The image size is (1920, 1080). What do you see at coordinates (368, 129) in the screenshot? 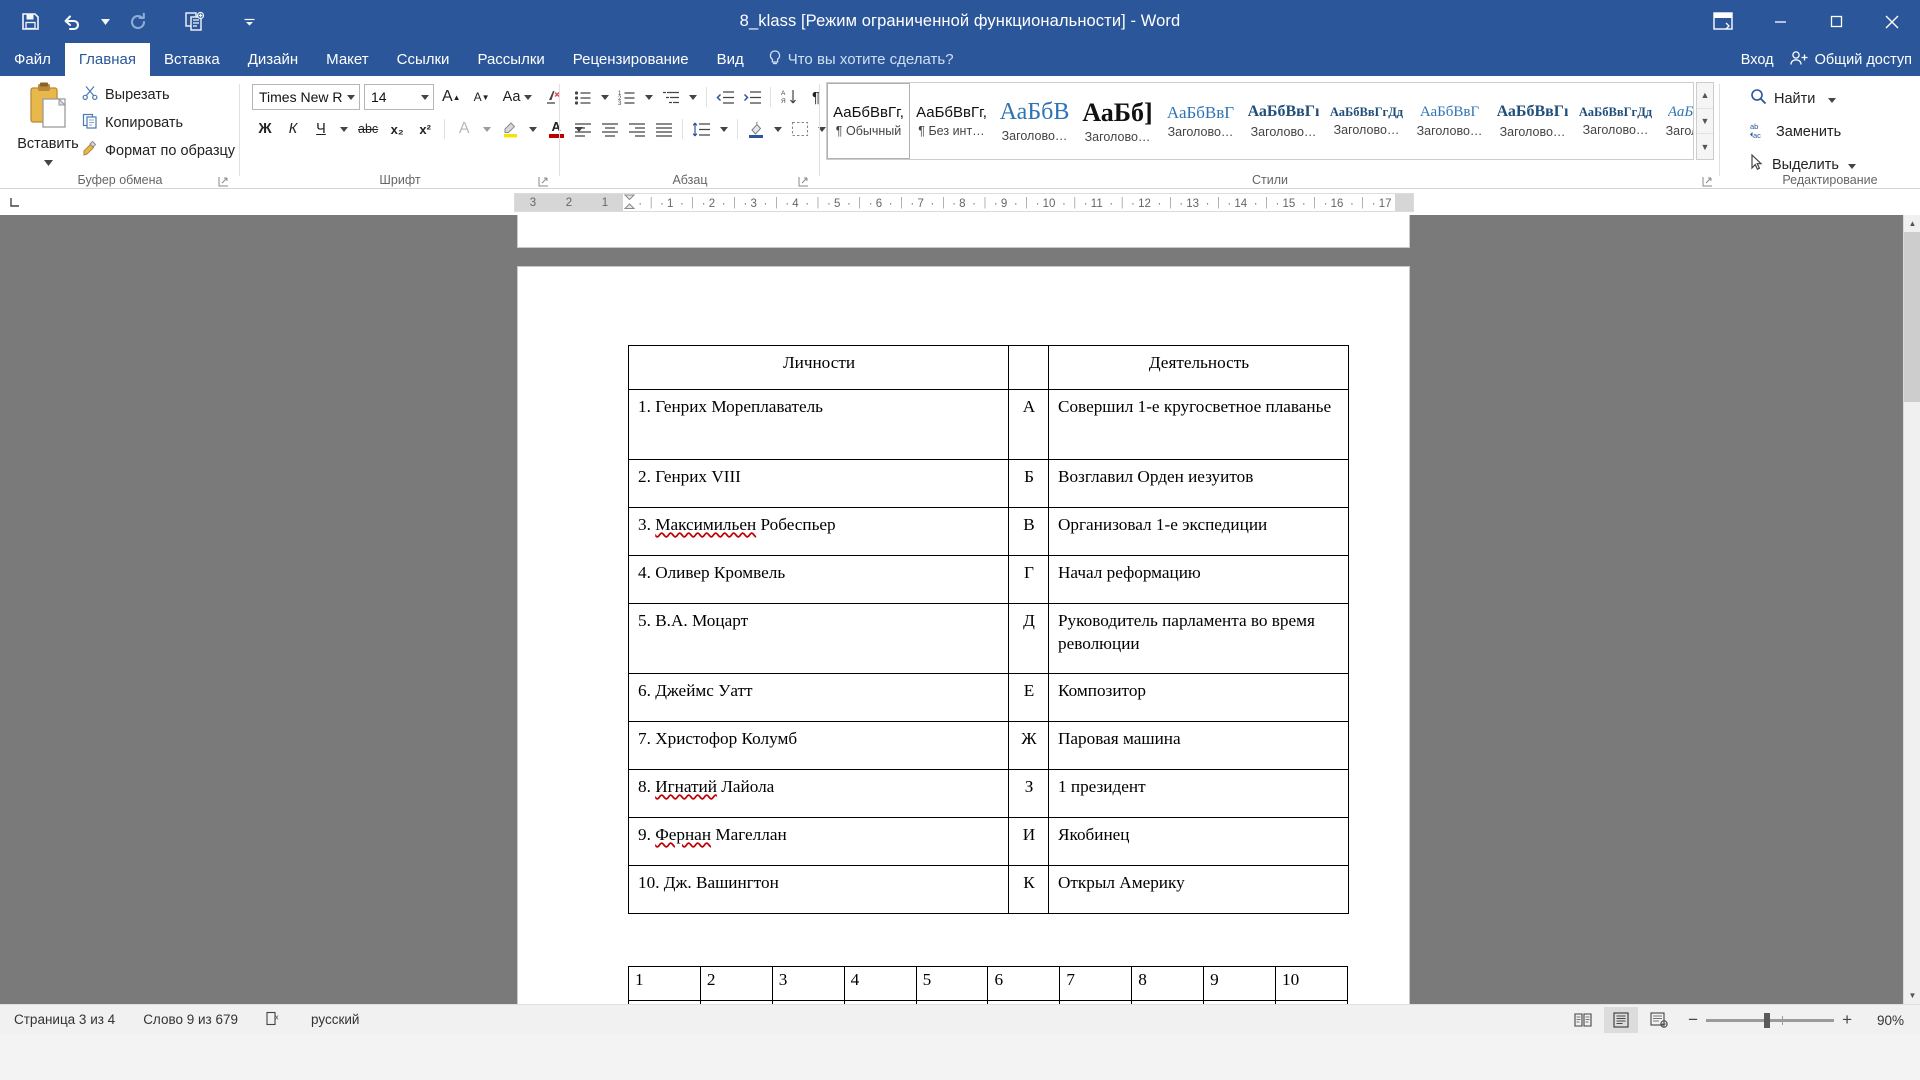
I see `strikethrough-button: abc` at bounding box center [368, 129].